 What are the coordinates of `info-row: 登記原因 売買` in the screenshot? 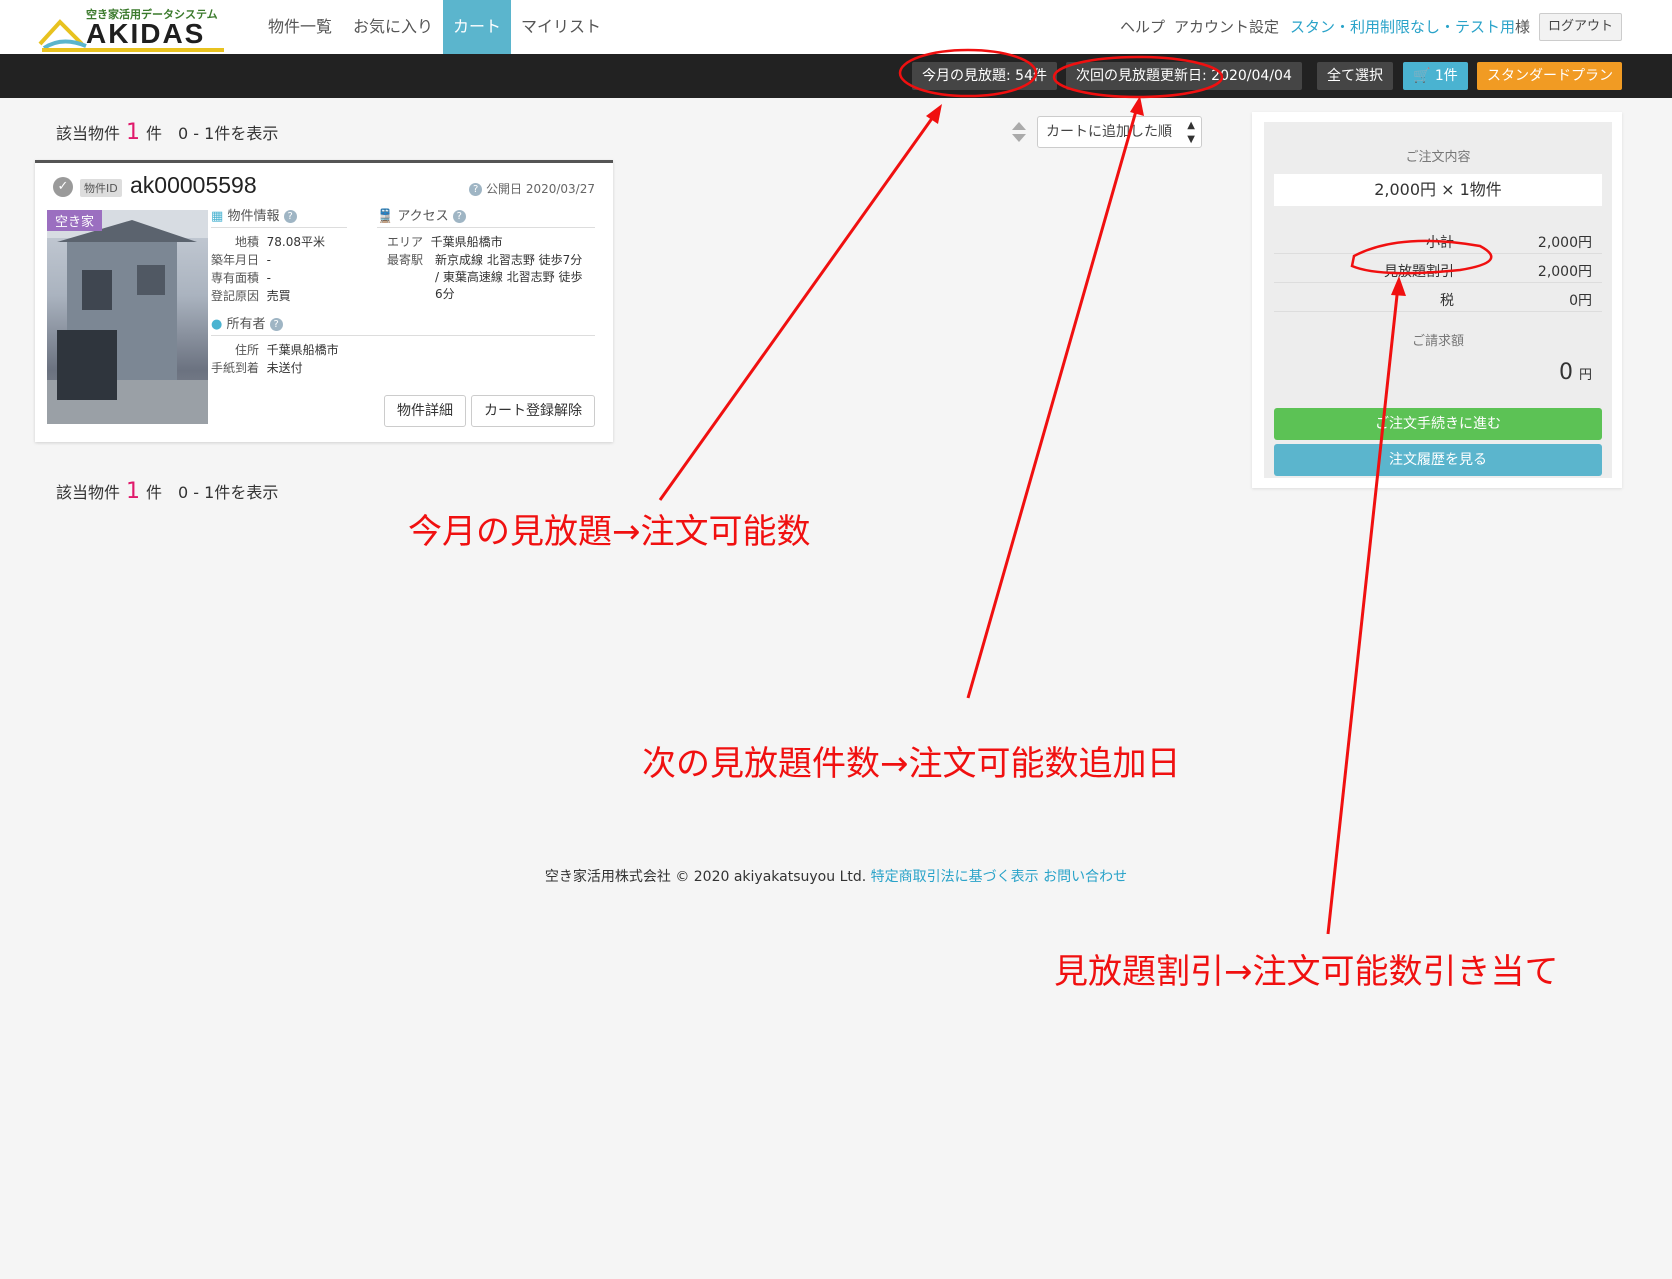 It's located at (251, 295).